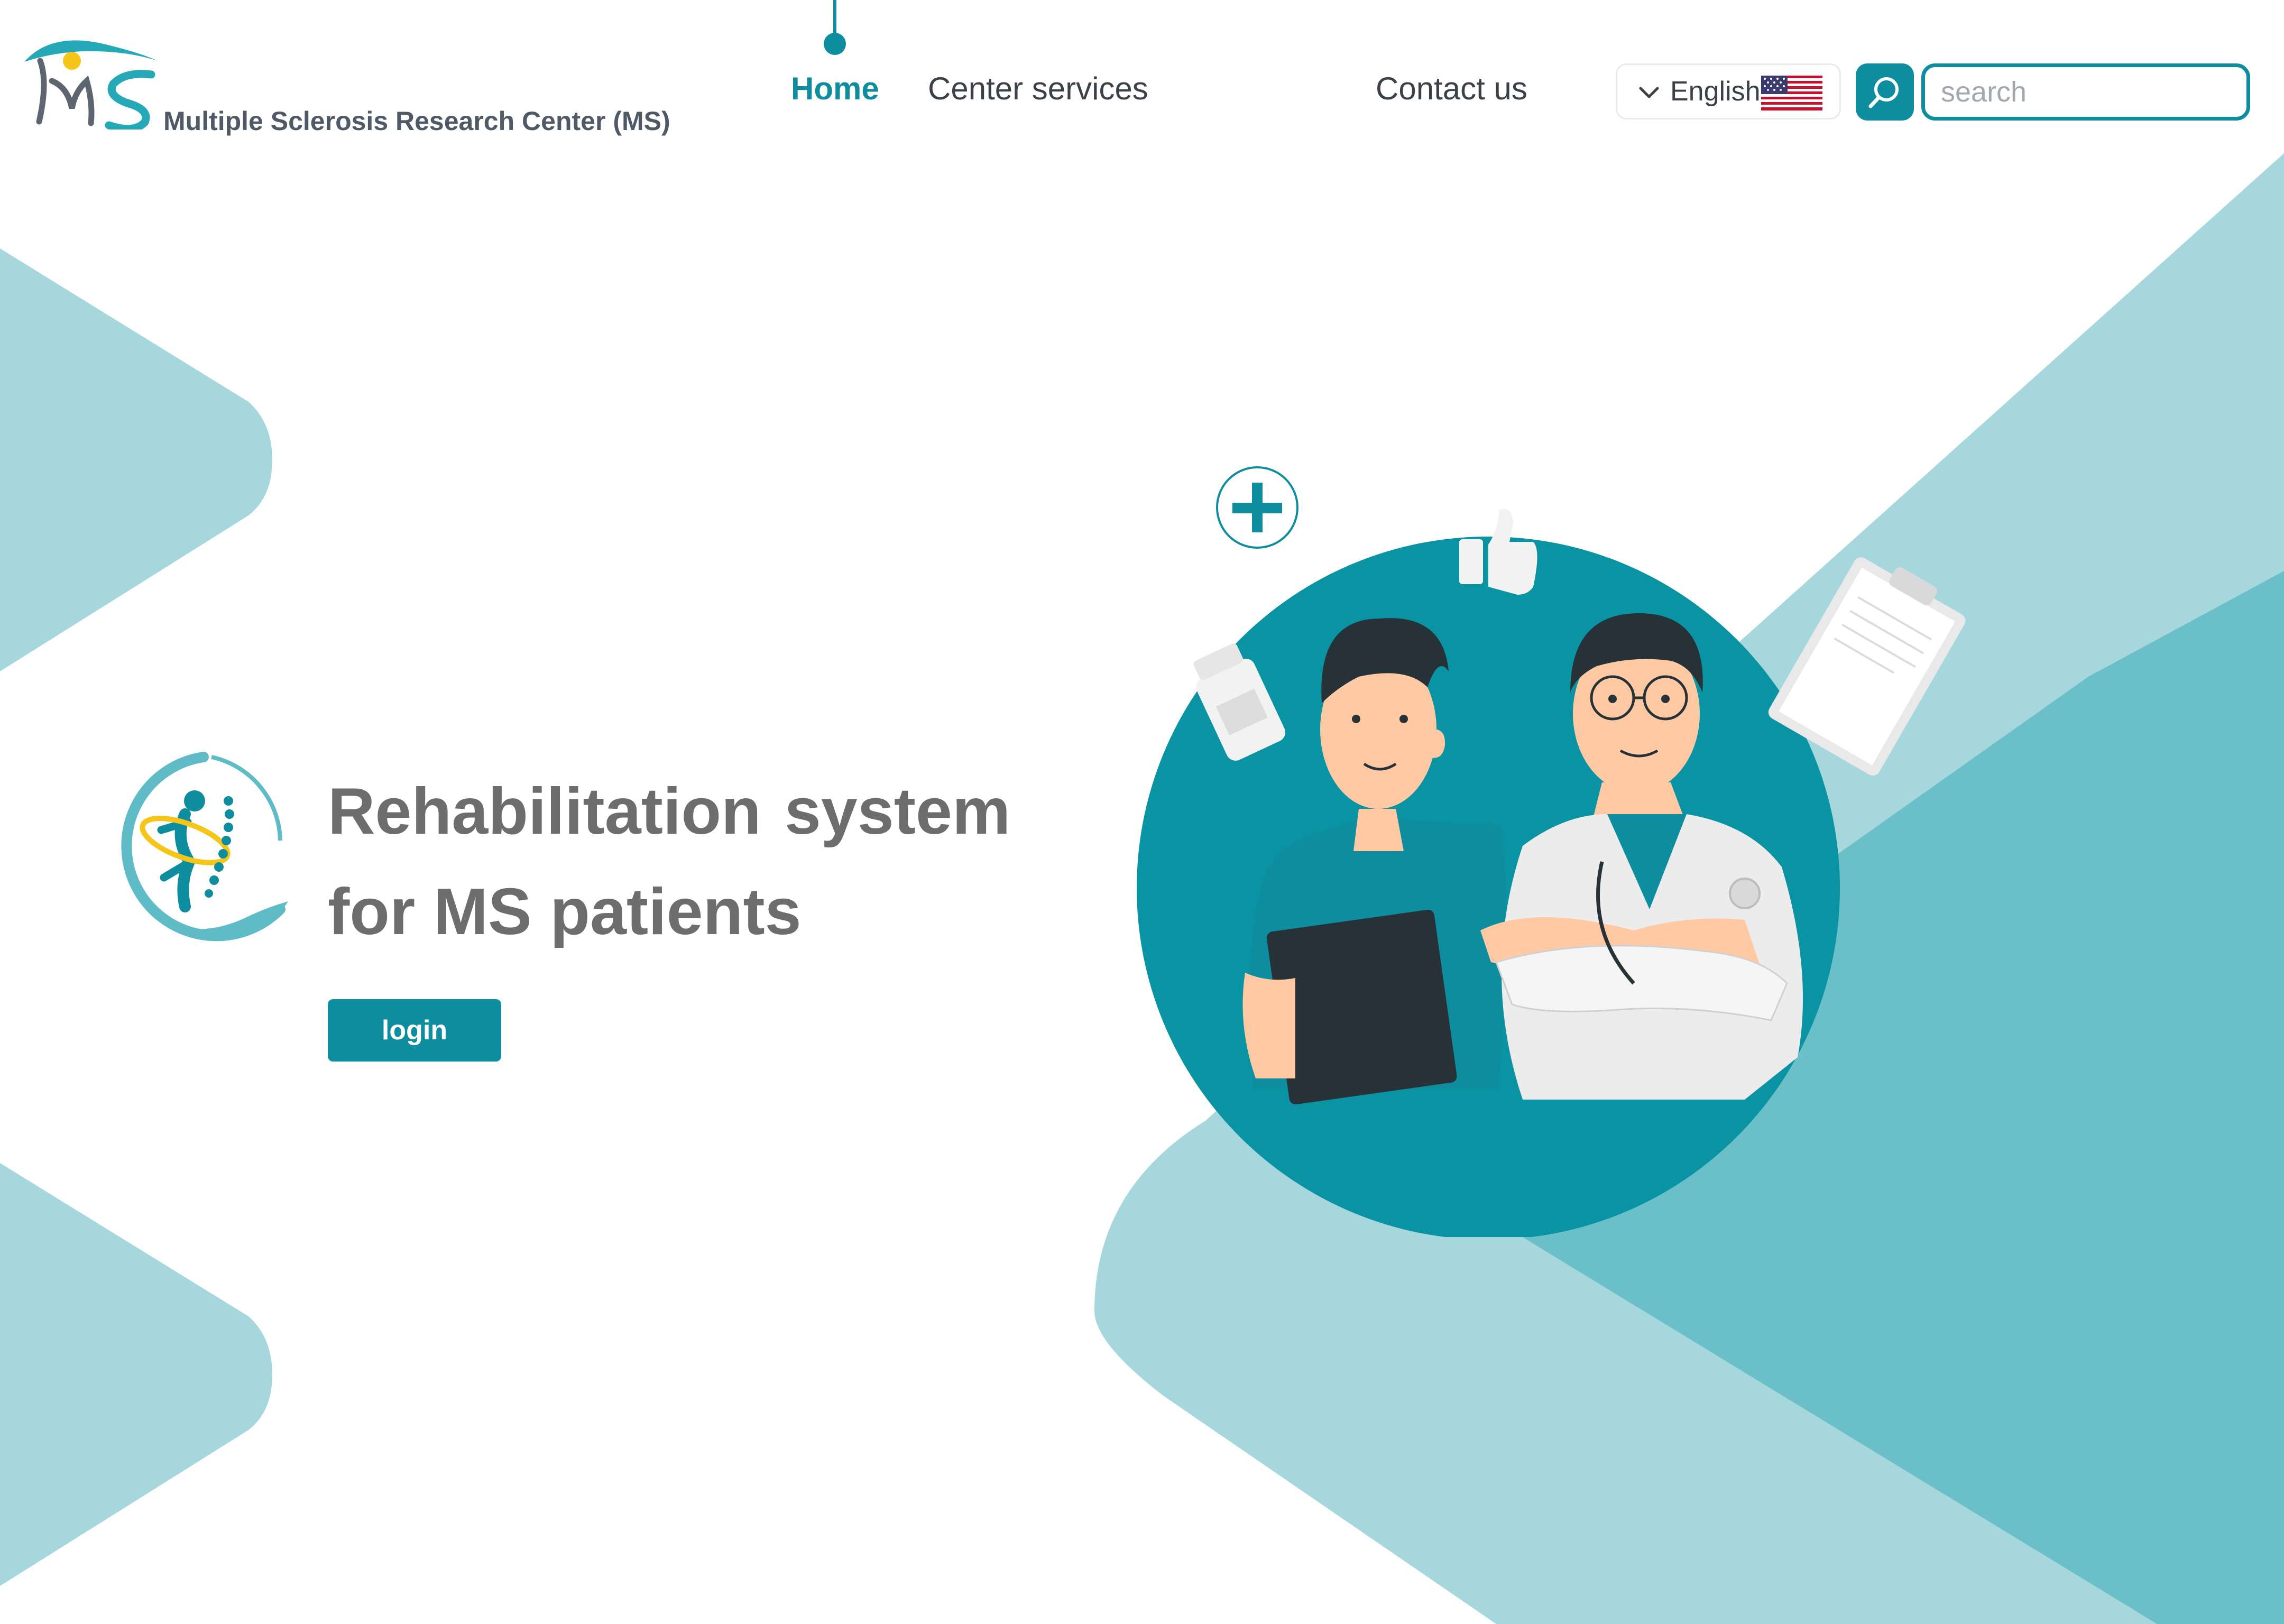  I want to click on language-selector: English, so click(1728, 91).